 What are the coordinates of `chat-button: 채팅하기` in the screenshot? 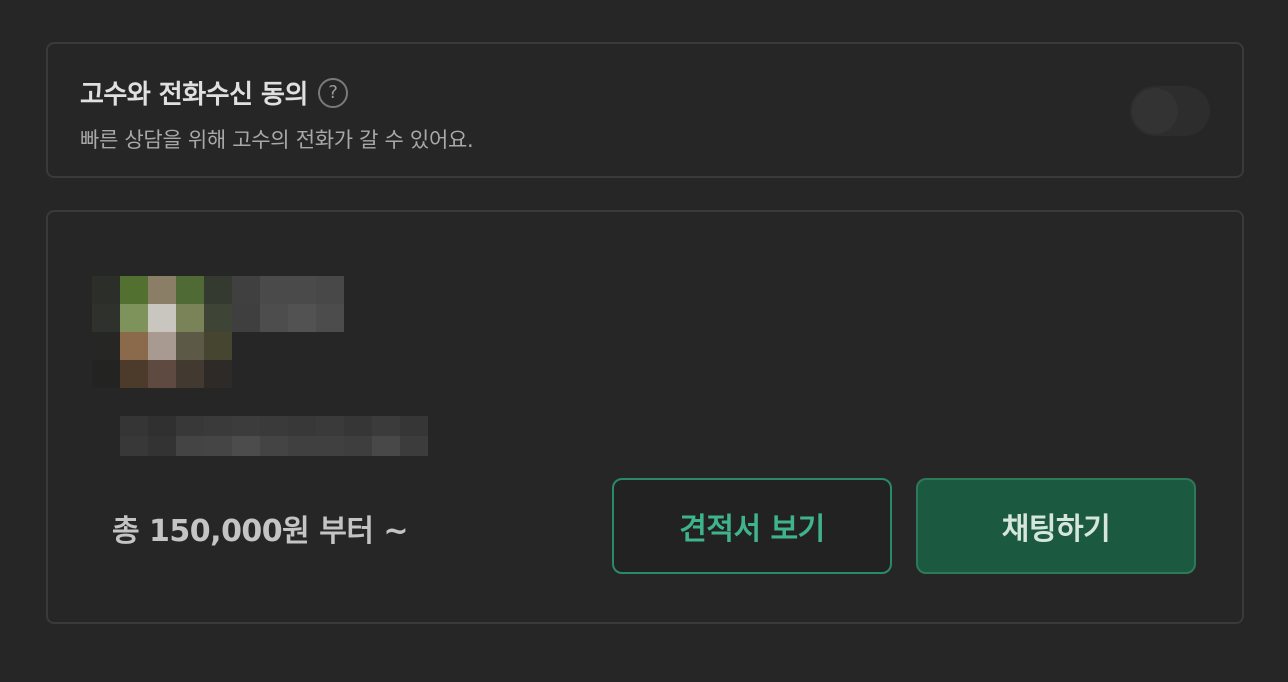 It's located at (1056, 526).